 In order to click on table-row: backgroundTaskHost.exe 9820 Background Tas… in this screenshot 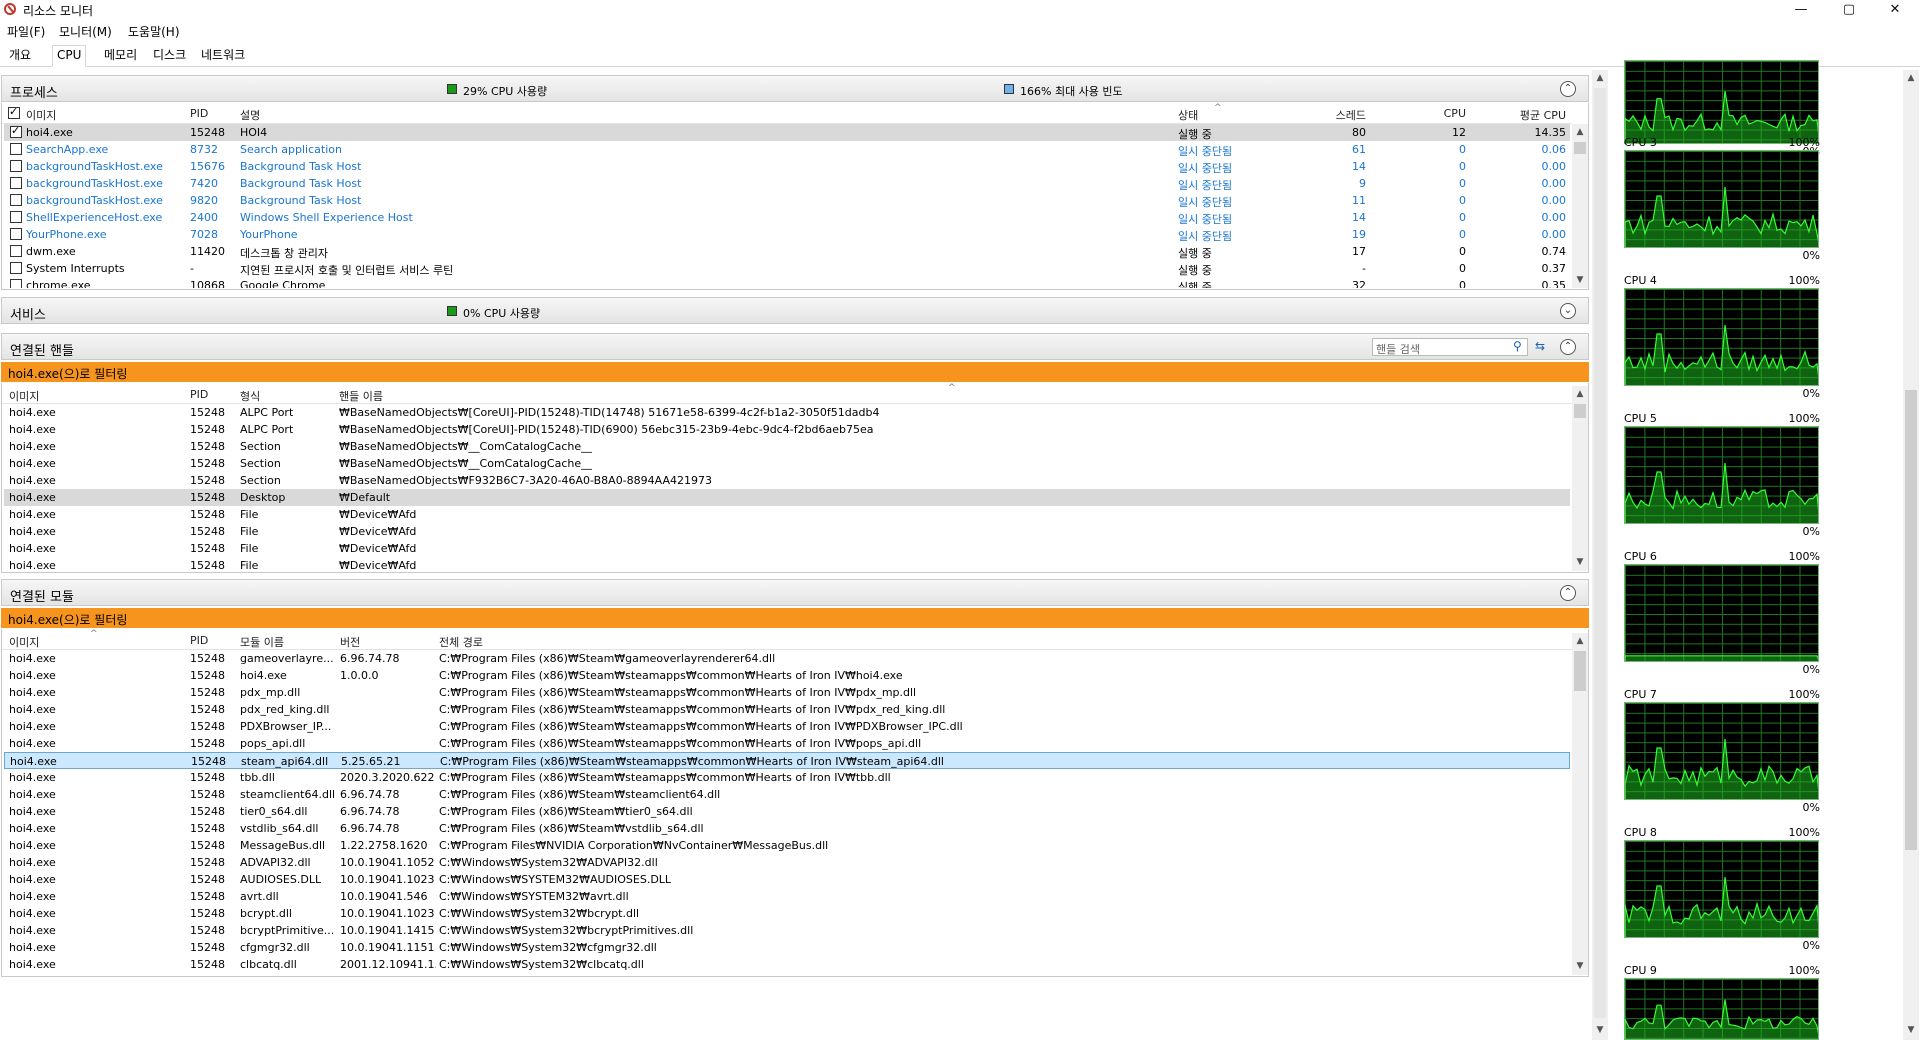, I will do `click(787, 200)`.